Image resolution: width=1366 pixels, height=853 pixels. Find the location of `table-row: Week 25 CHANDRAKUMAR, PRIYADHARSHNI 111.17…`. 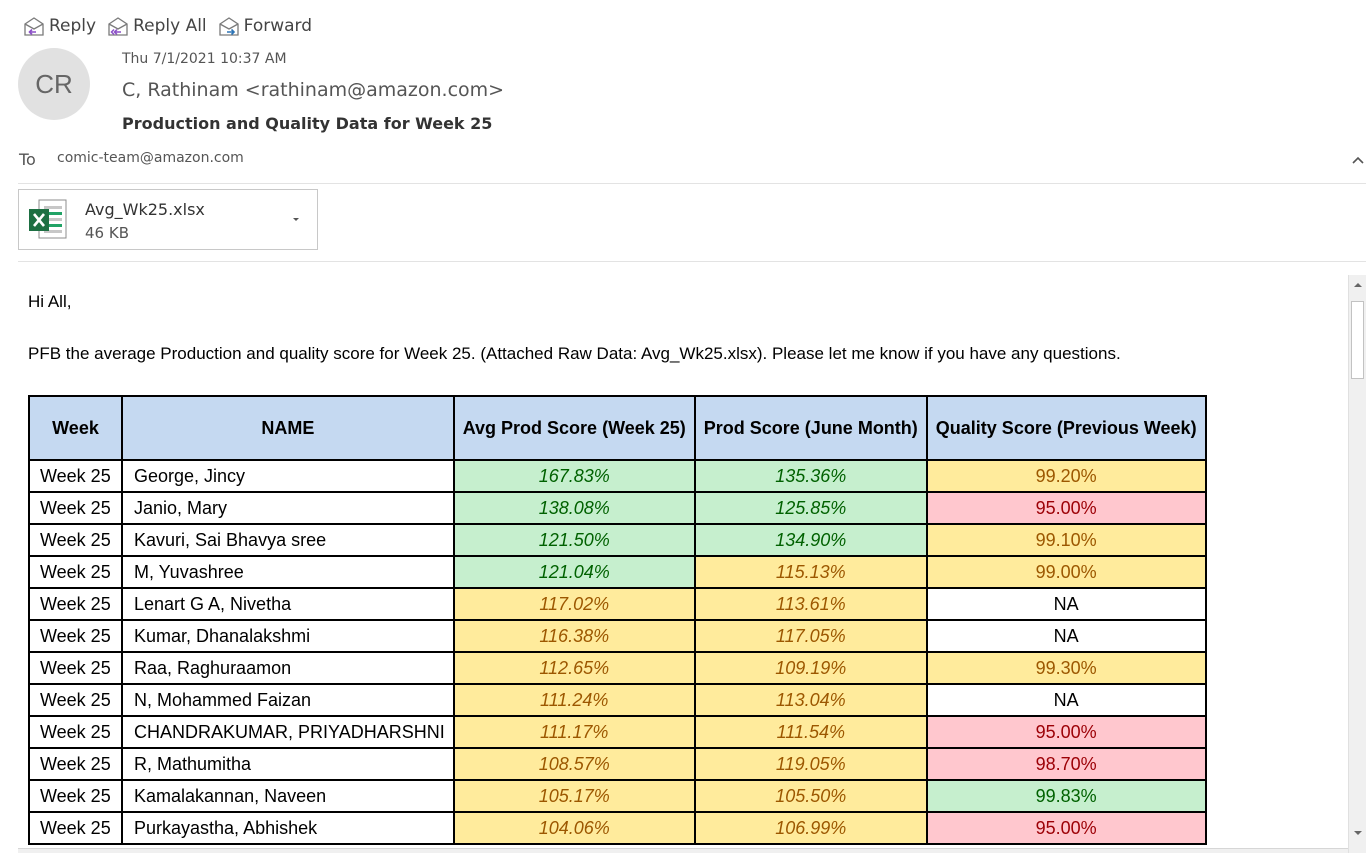

table-row: Week 25 CHANDRAKUMAR, PRIYADHARSHNI 111.17… is located at coordinates (617, 732).